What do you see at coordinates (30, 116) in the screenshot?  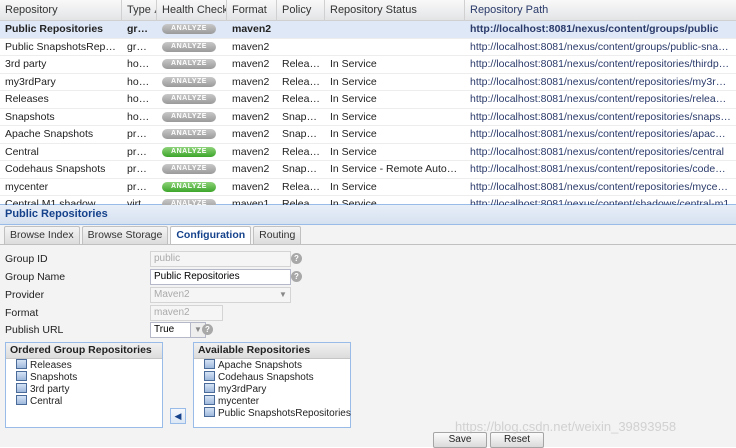 I see `repository-name-cell: Snapshots` at bounding box center [30, 116].